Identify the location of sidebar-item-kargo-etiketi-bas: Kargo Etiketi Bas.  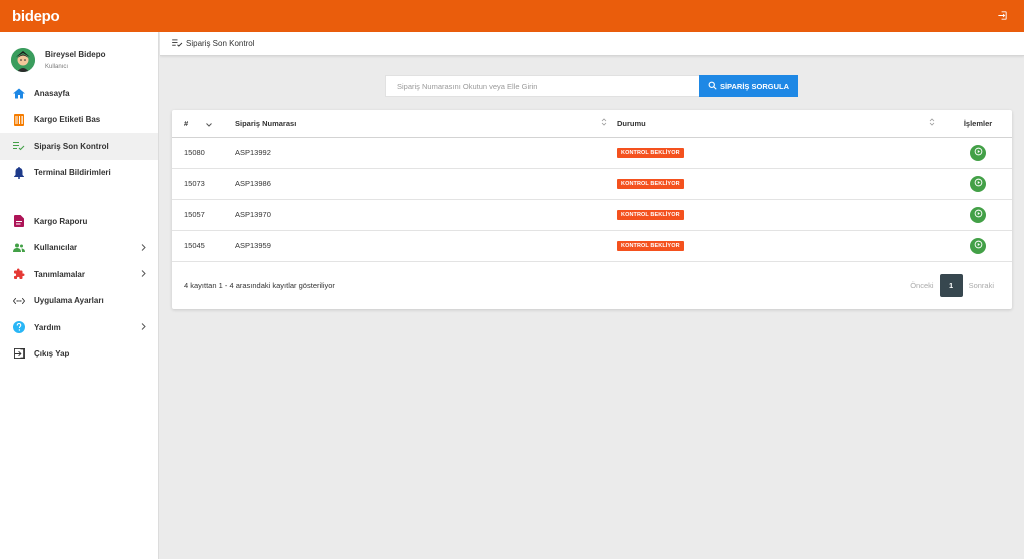
(79, 120).